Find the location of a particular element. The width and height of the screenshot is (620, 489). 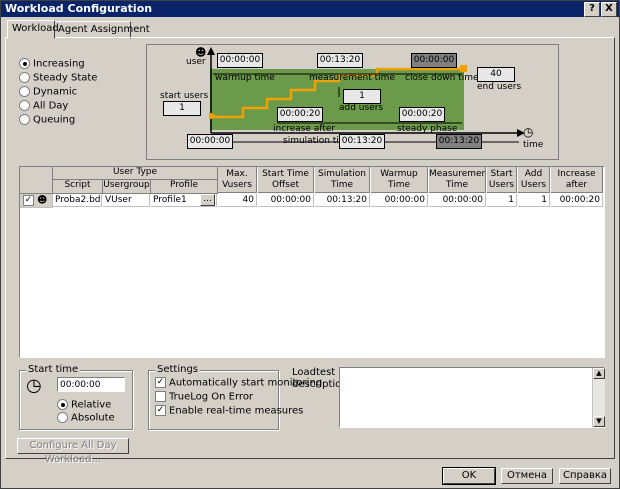

end-users-value-box: 40 is located at coordinates (496, 74).